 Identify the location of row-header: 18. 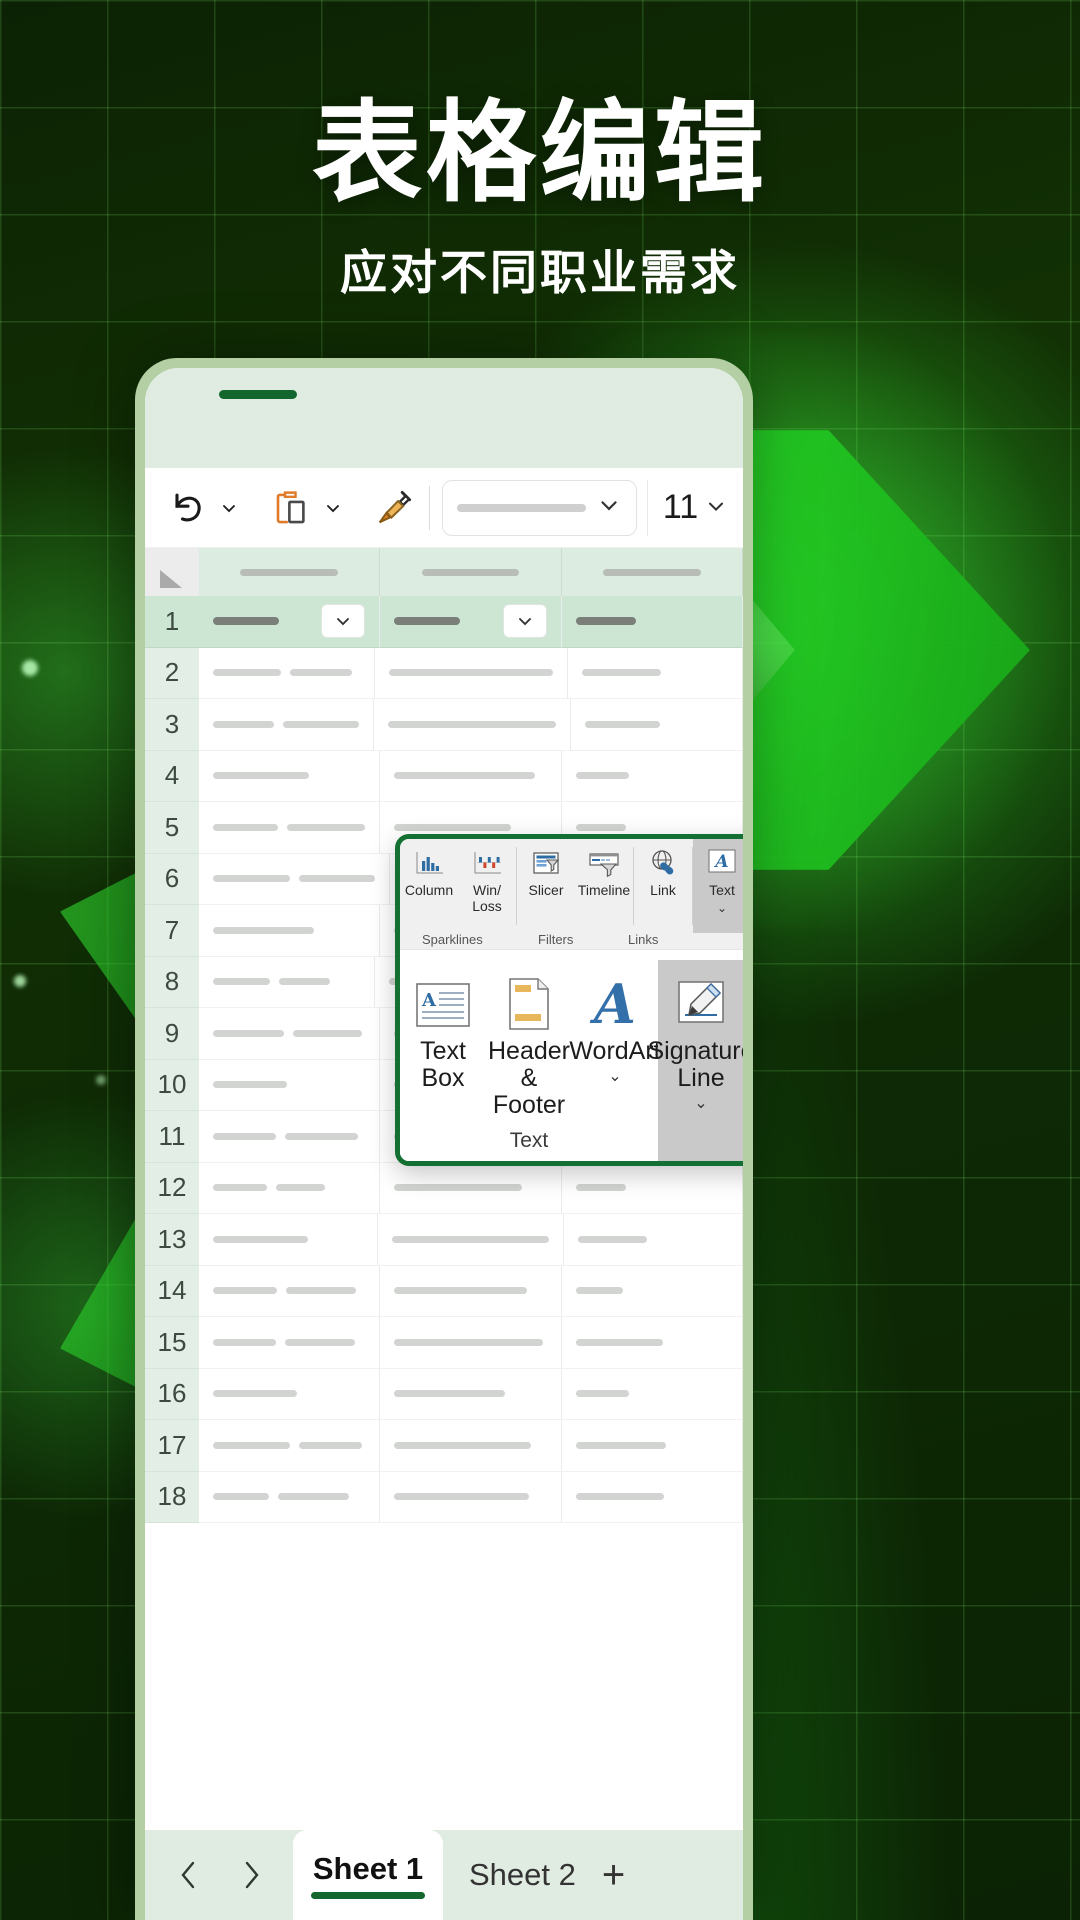
(172, 1497).